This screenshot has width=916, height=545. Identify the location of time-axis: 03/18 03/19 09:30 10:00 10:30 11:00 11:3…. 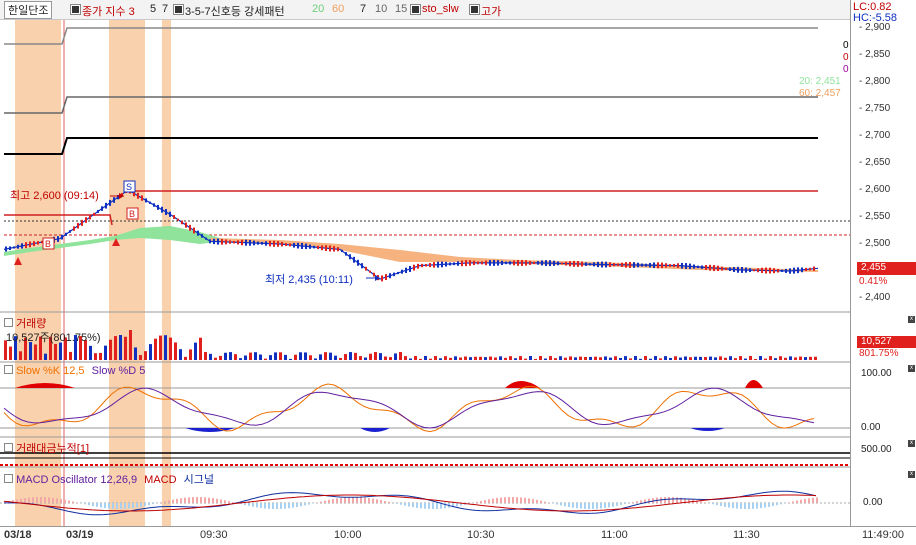
(458, 535).